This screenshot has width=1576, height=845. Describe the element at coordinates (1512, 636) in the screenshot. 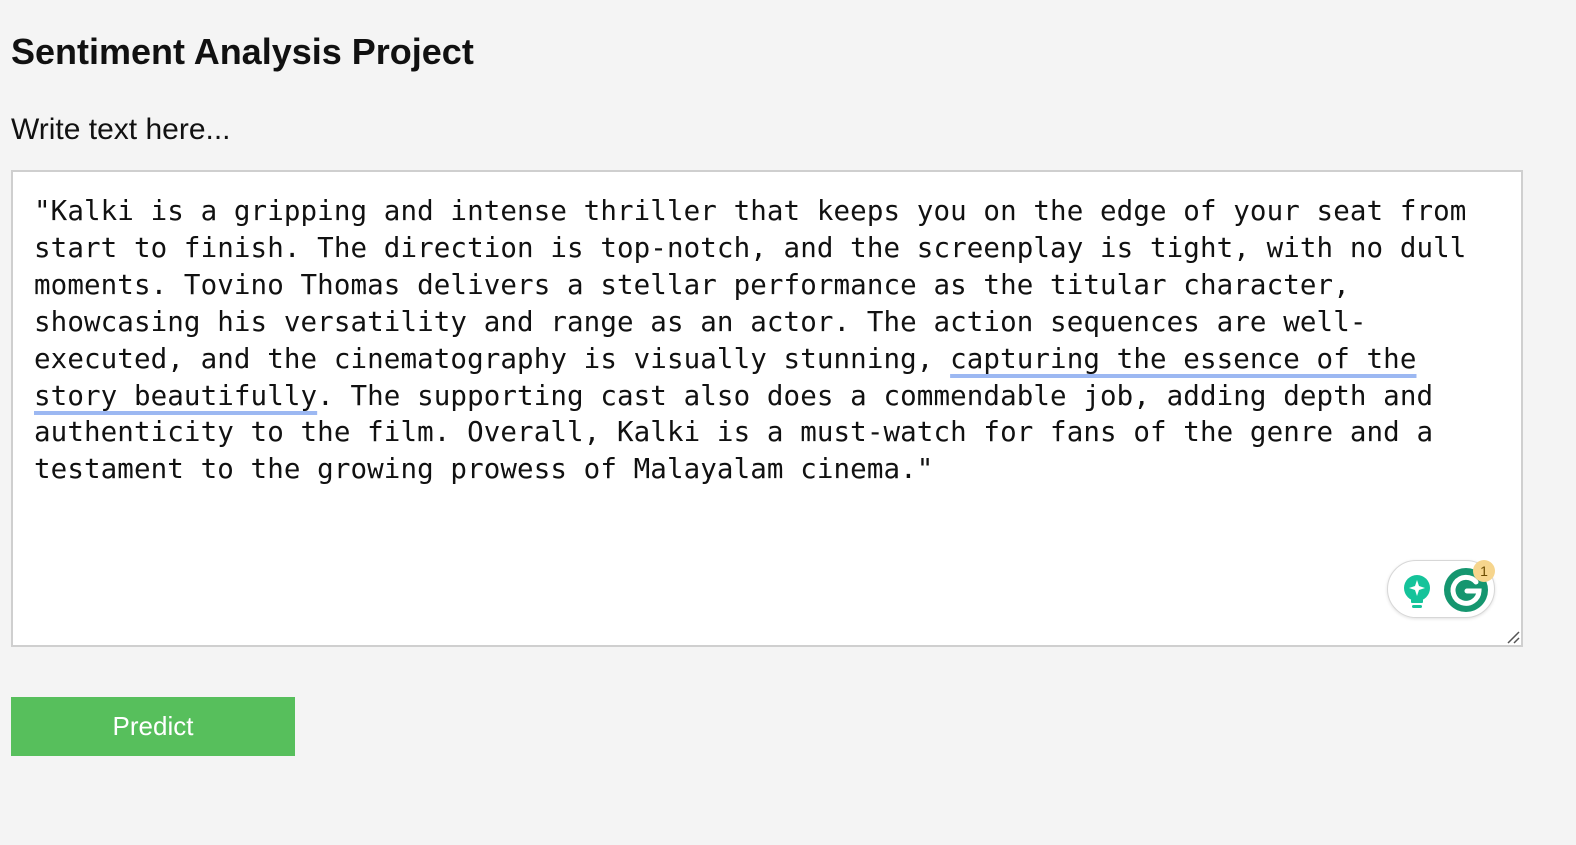

I see `resize-handle-icon` at that location.